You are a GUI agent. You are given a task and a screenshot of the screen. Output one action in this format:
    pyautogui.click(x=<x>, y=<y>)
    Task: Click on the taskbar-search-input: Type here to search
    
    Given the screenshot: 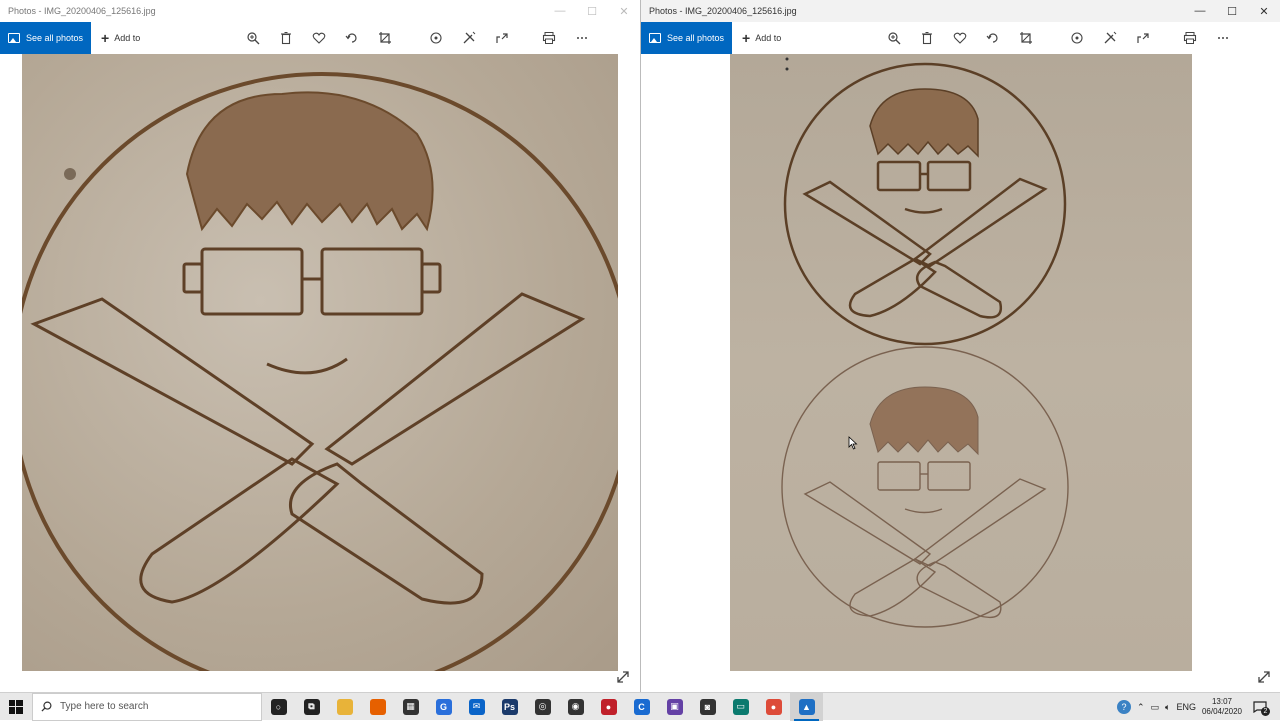 What is the action you would take?
    pyautogui.click(x=147, y=706)
    